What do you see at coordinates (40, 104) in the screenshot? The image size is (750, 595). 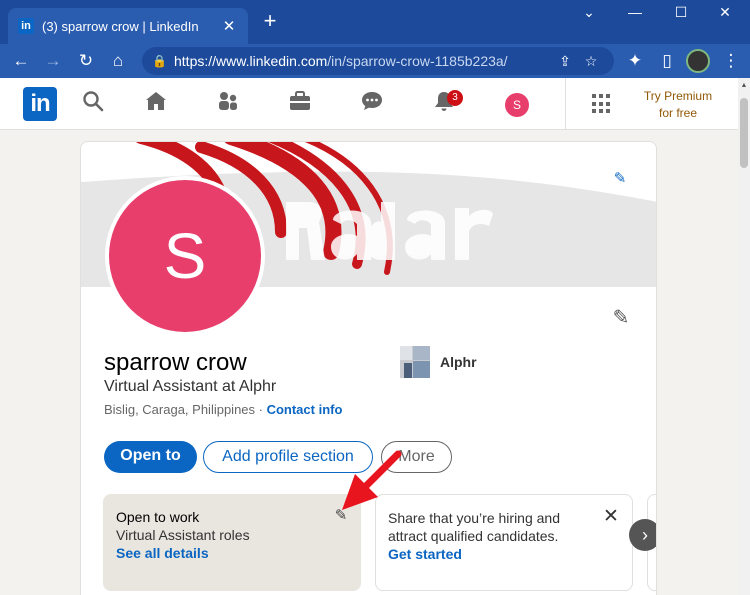 I see `linkedin-logo: in` at bounding box center [40, 104].